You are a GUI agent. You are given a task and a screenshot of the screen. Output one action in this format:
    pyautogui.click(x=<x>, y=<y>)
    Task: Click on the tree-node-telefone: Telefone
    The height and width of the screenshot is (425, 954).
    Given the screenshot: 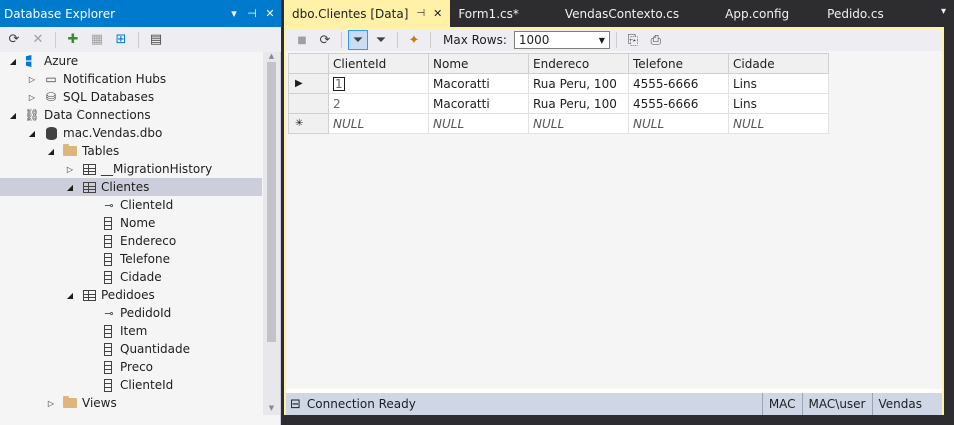 What is the action you would take?
    pyautogui.click(x=131, y=259)
    